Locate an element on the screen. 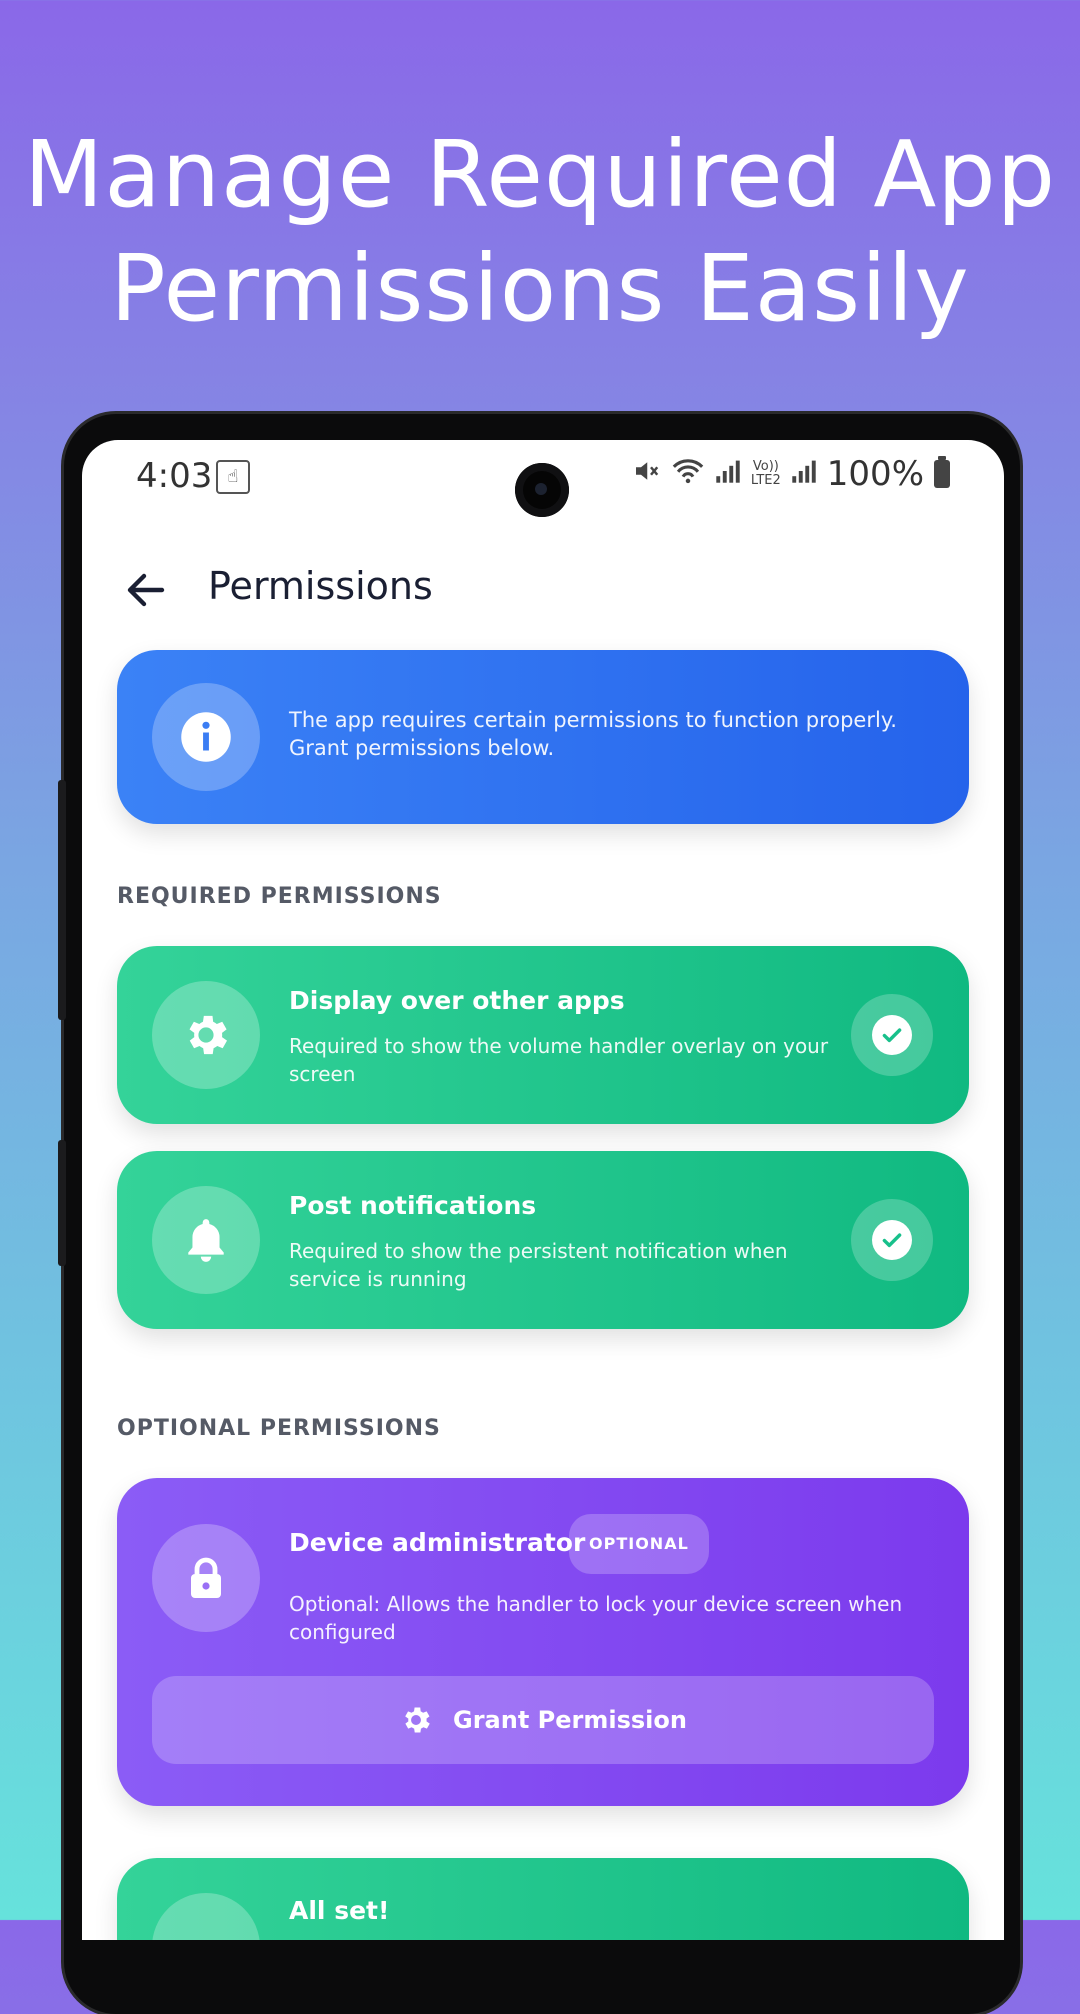  section-label-optional: OPTIONAL PERMISSIONS is located at coordinates (279, 1428).